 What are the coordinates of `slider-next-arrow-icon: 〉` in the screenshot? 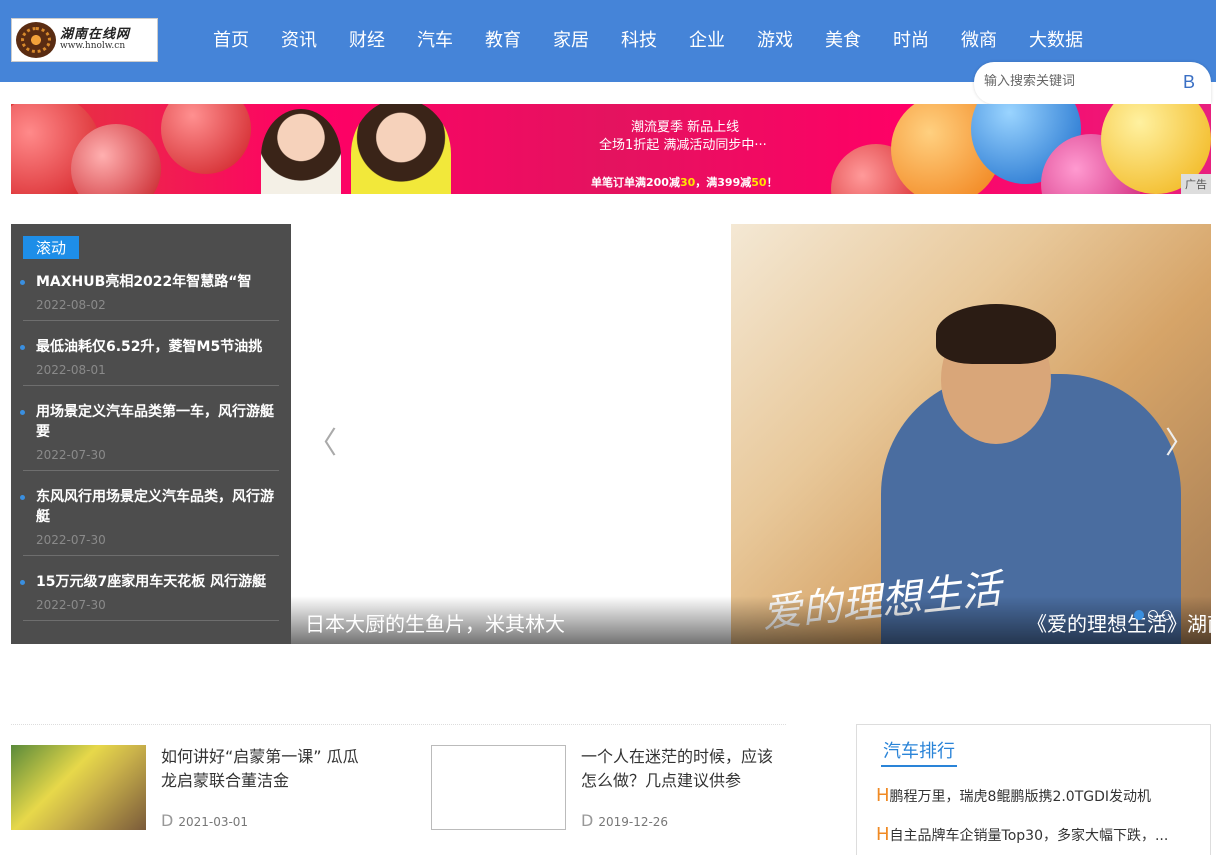 It's located at (1180, 440).